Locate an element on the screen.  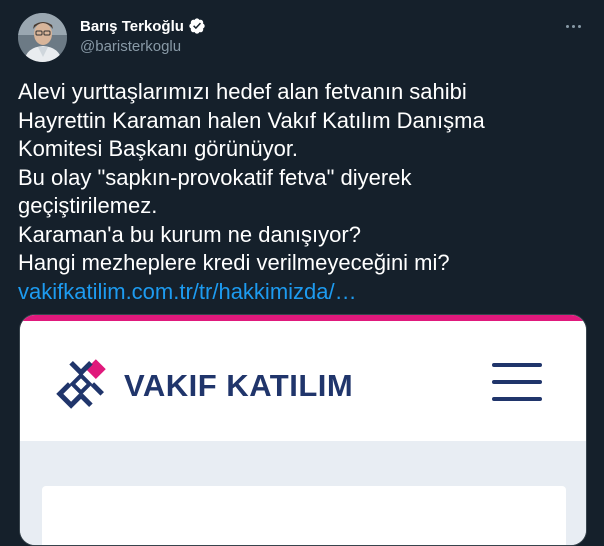
profile-photo-icon is located at coordinates (42, 37).